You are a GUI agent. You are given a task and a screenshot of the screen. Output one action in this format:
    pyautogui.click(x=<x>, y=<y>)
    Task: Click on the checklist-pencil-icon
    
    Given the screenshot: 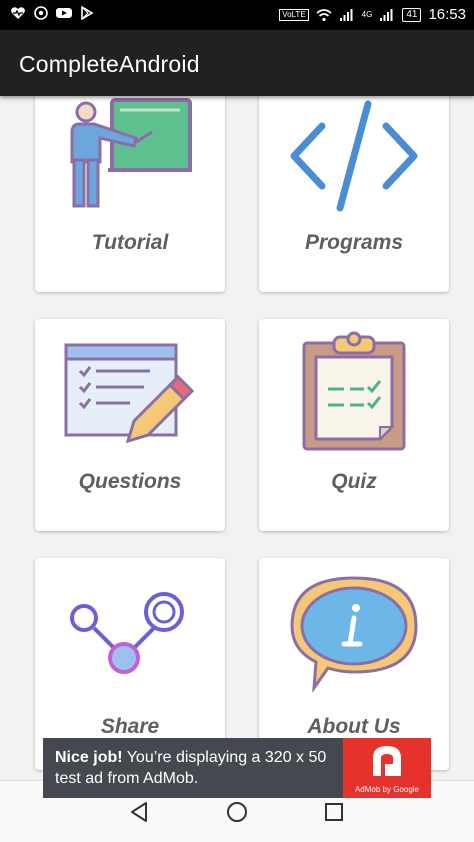 What is the action you would take?
    pyautogui.click(x=129, y=393)
    